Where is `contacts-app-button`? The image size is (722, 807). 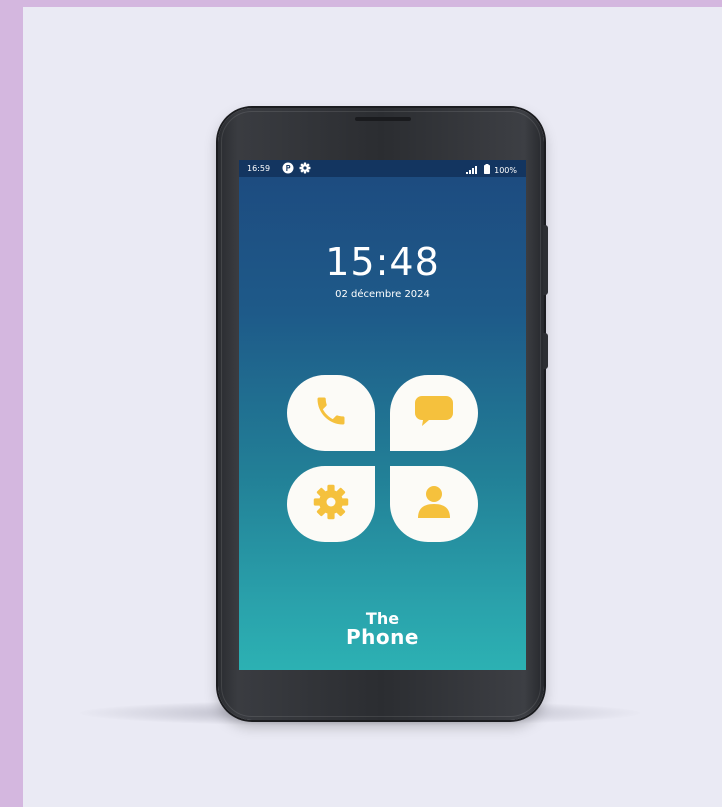
contacts-app-button is located at coordinates (434, 504).